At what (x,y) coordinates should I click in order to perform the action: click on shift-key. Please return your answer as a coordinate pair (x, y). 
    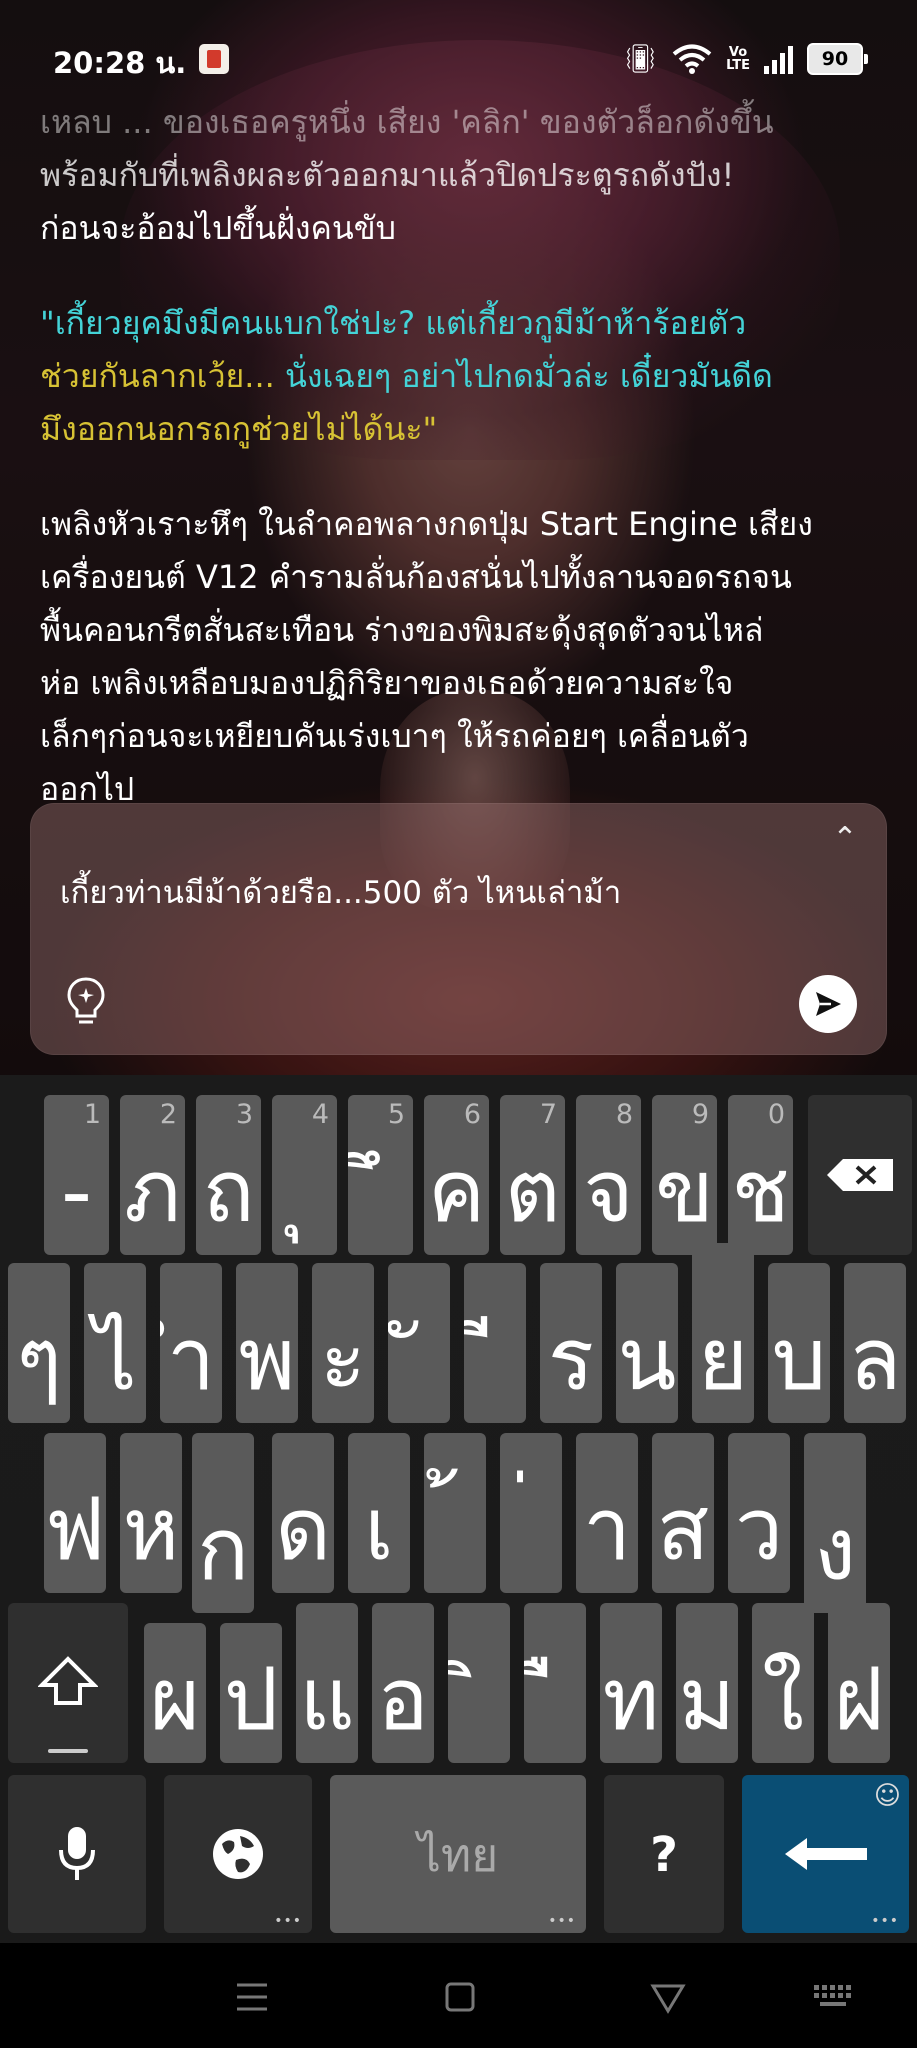
    Looking at the image, I should click on (68, 1683).